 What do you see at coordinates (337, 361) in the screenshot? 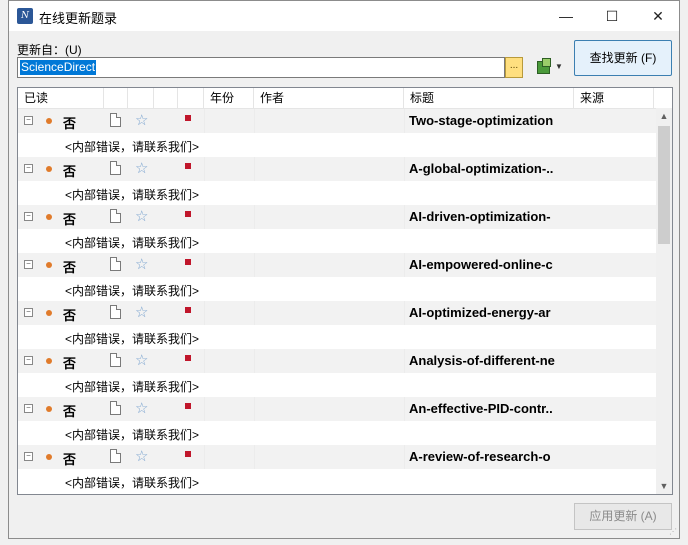
I see `table-row: − 否 ☆ Analysis-of-different-ne` at bounding box center [337, 361].